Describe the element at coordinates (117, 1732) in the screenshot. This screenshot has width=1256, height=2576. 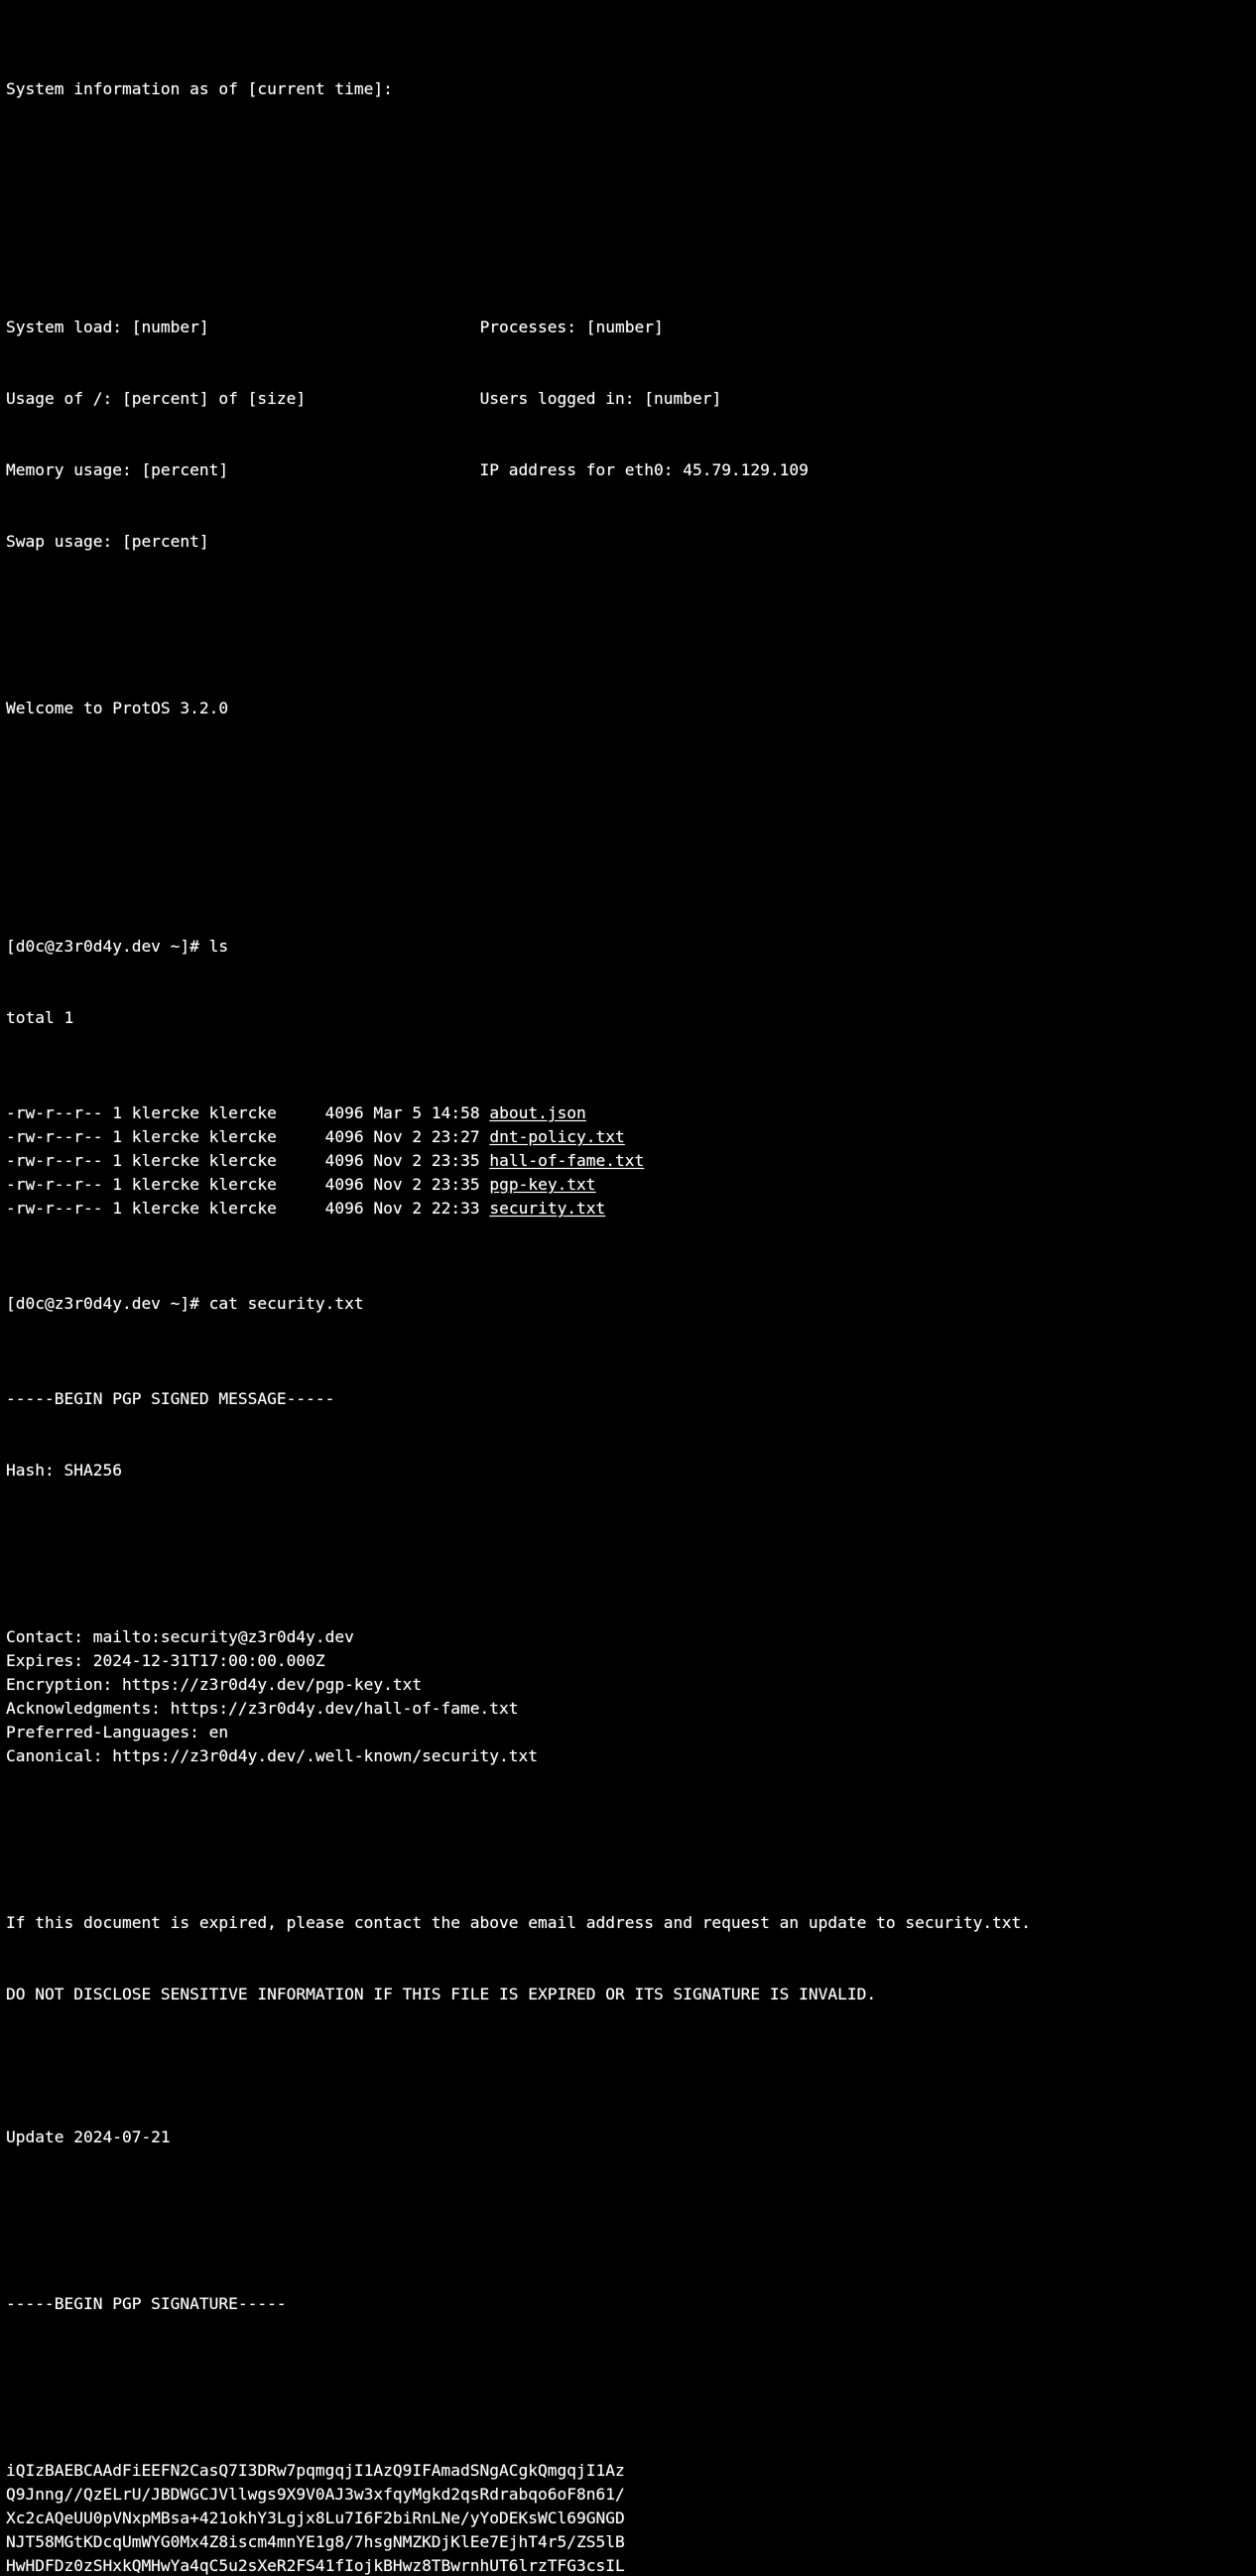
I see `security-txt-field: Preferred-Languages: en` at that location.